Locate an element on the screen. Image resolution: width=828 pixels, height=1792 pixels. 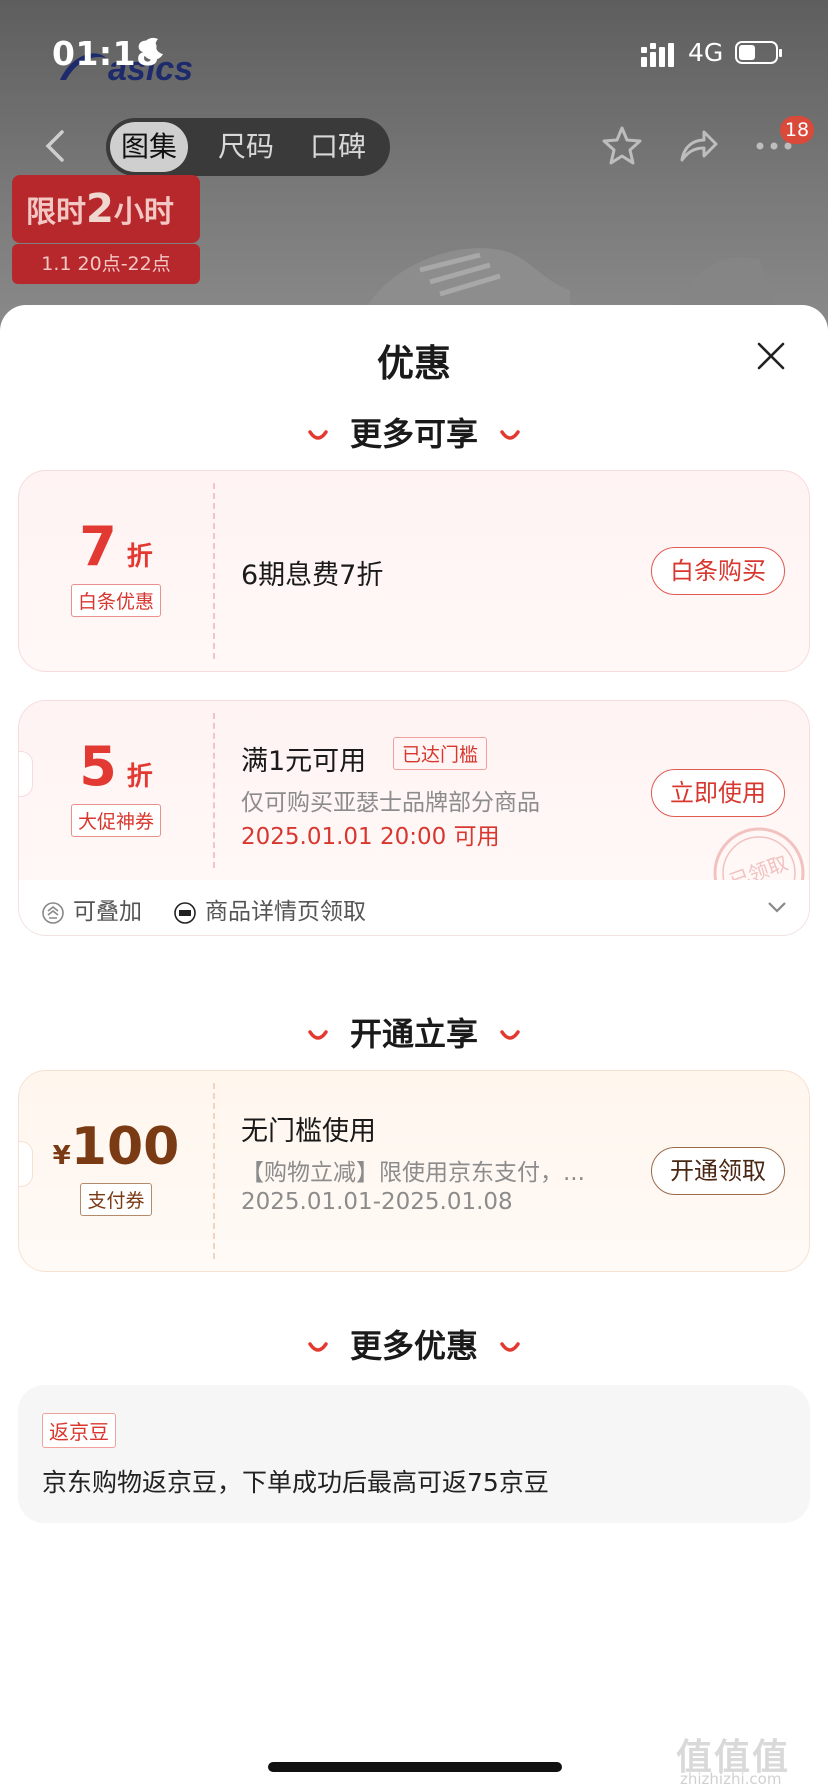
section-more-enjoy-label: 更多可享 is located at coordinates (413, 434).